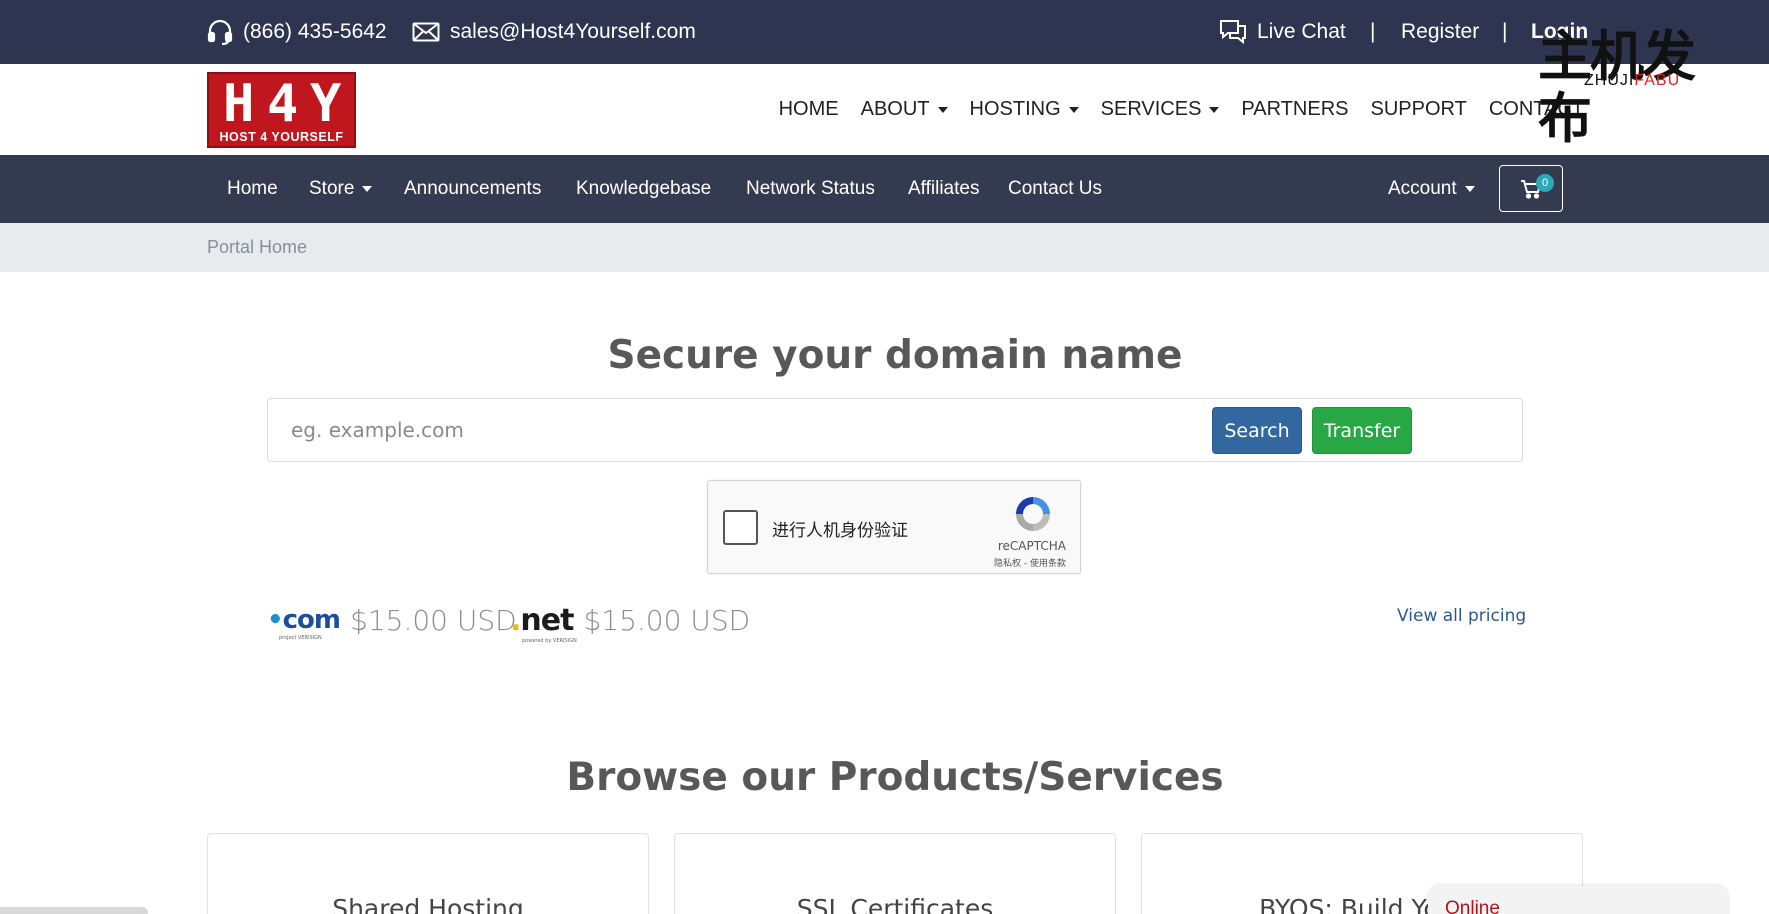 The width and height of the screenshot is (1769, 914). What do you see at coordinates (1472, 906) in the screenshot?
I see `chat-status: Online` at bounding box center [1472, 906].